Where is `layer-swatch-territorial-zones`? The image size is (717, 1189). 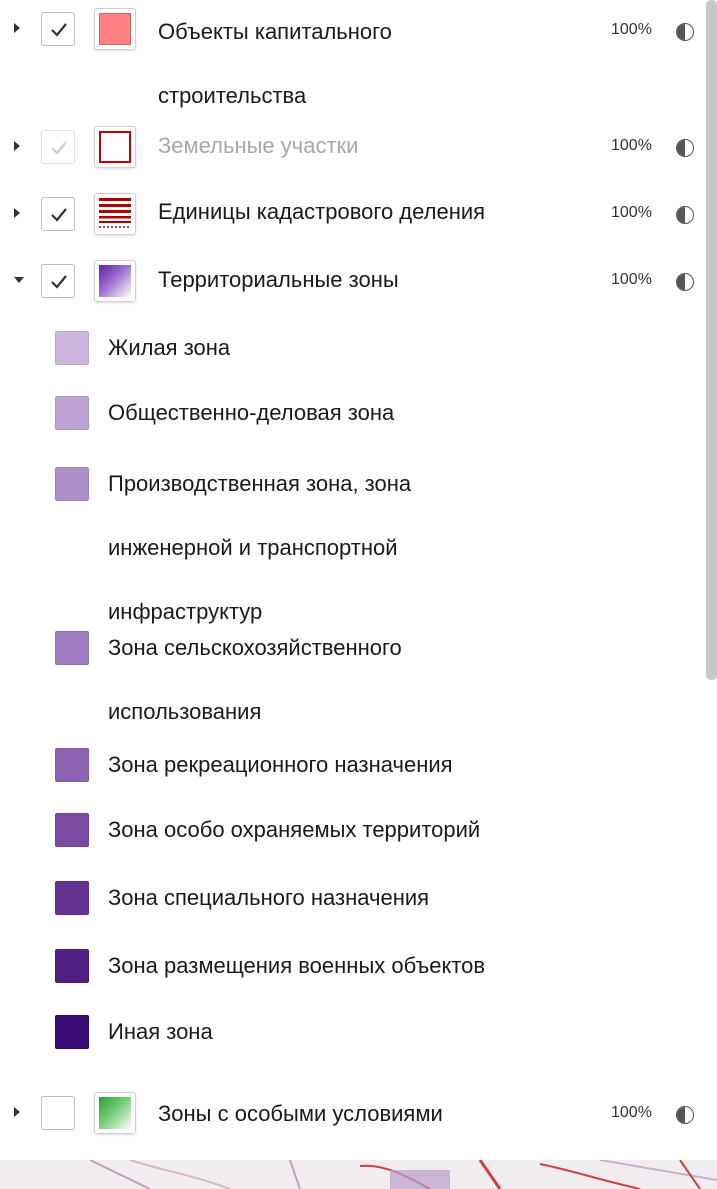 layer-swatch-territorial-zones is located at coordinates (115, 281).